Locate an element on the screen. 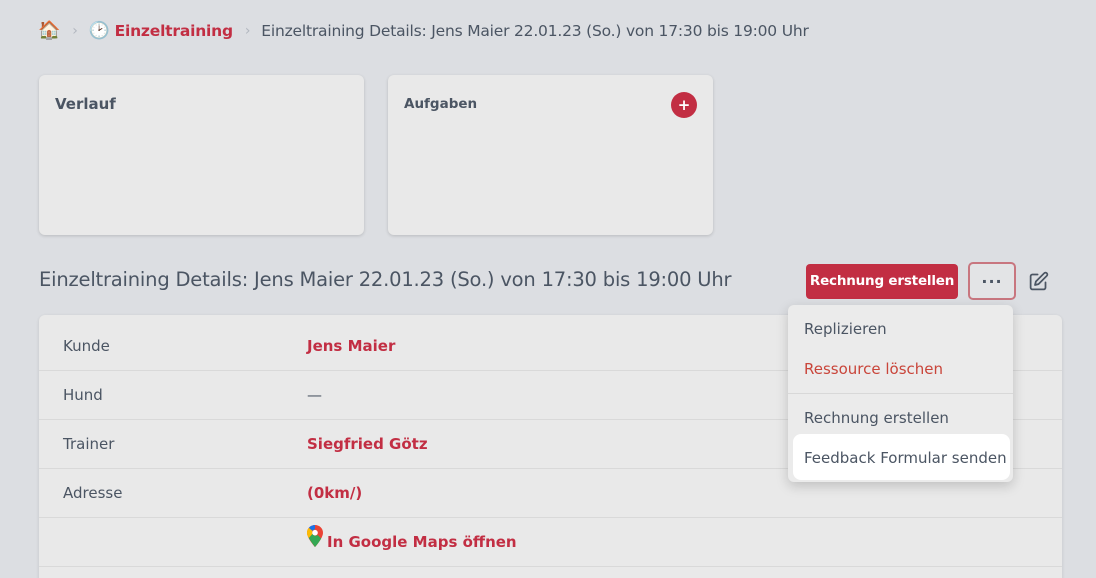  kunde-link: Jens Maier is located at coordinates (351, 346).